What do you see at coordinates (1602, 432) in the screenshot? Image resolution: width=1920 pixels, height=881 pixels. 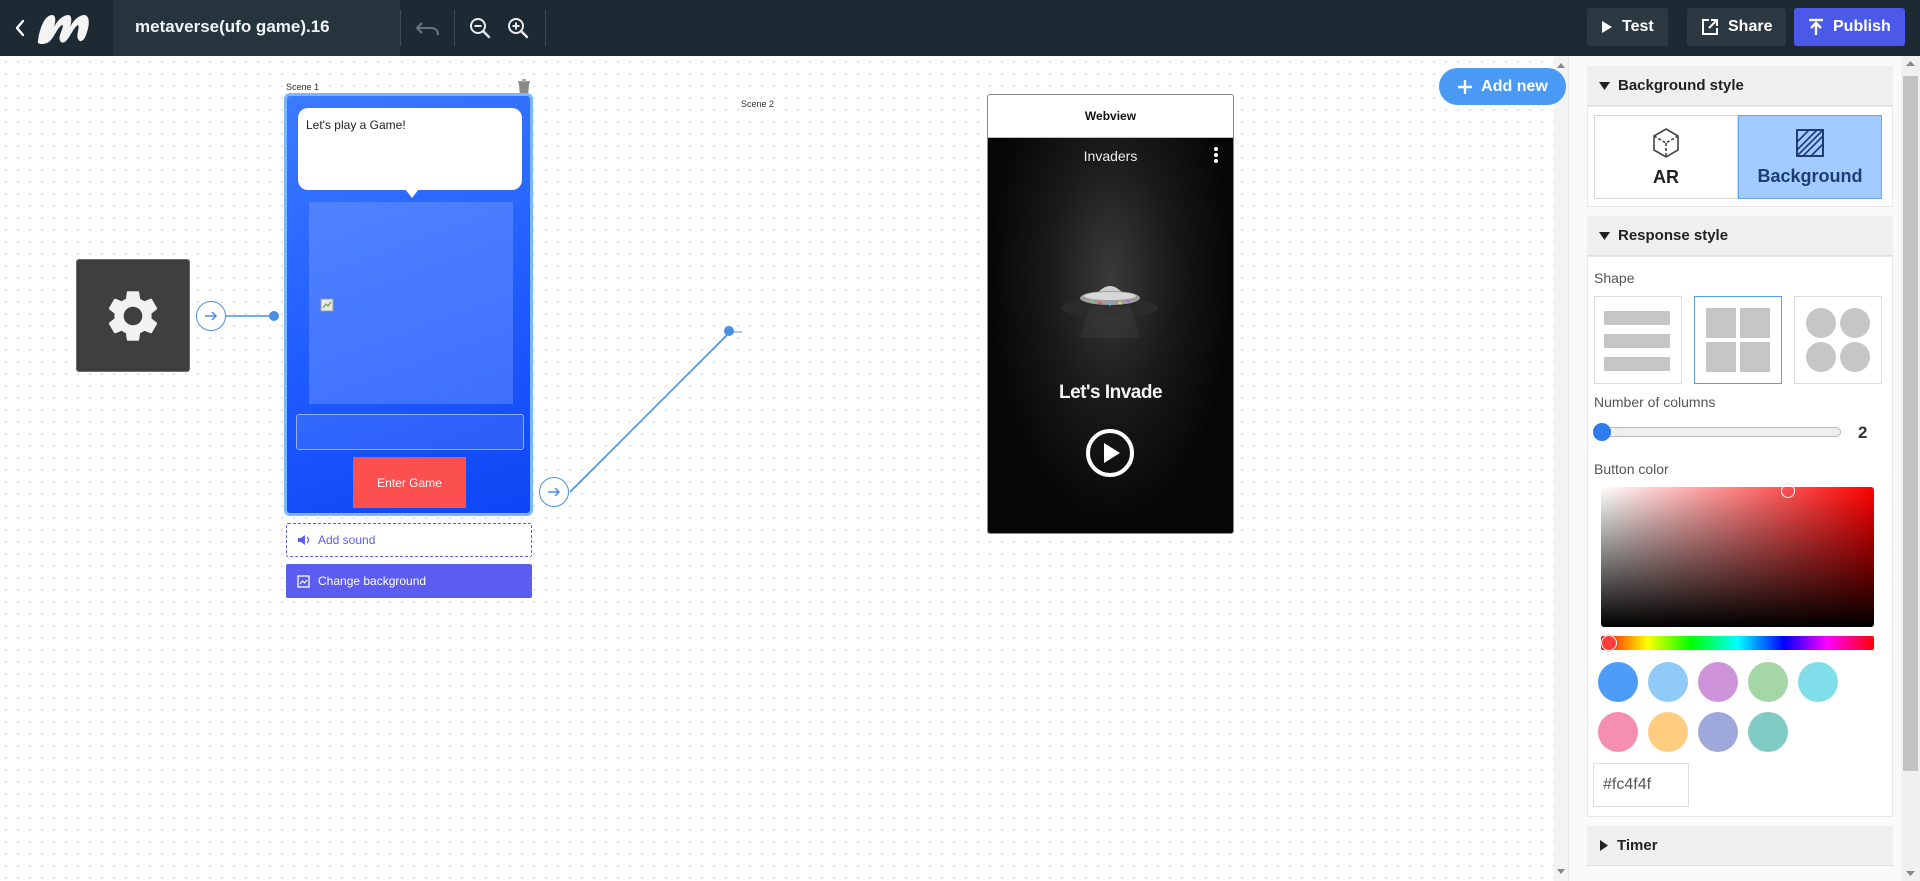 I see `columns-slider-handle` at bounding box center [1602, 432].